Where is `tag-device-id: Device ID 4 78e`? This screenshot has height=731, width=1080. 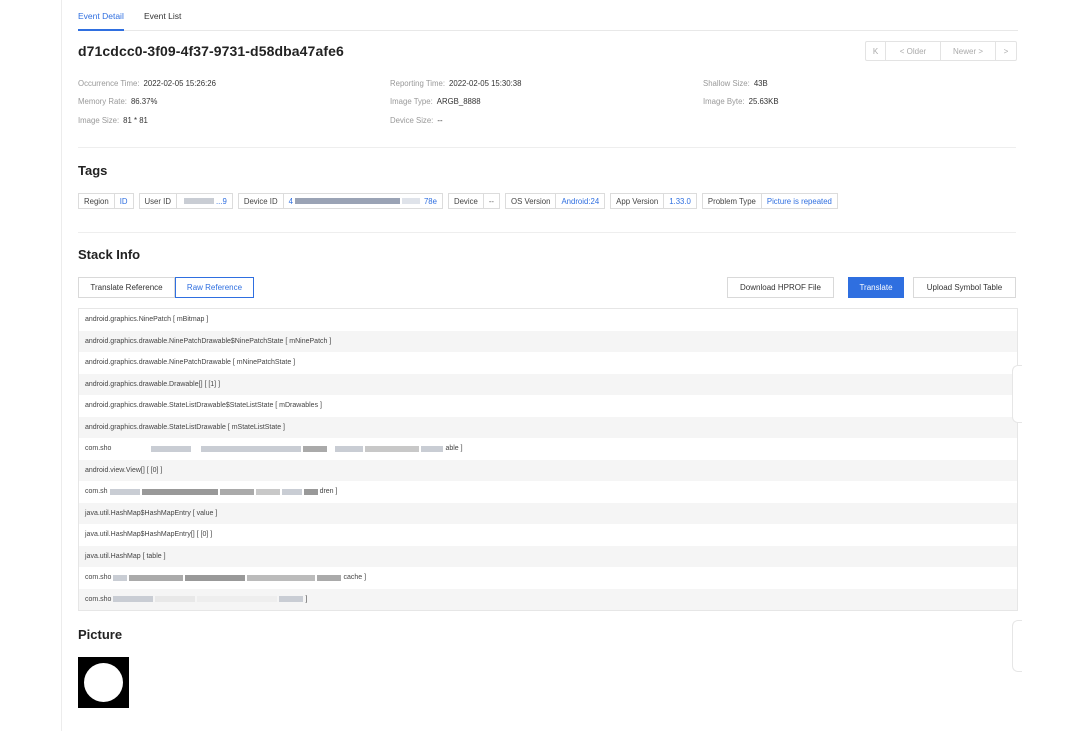
tag-device-id: Device ID 4 78e is located at coordinates (340, 201).